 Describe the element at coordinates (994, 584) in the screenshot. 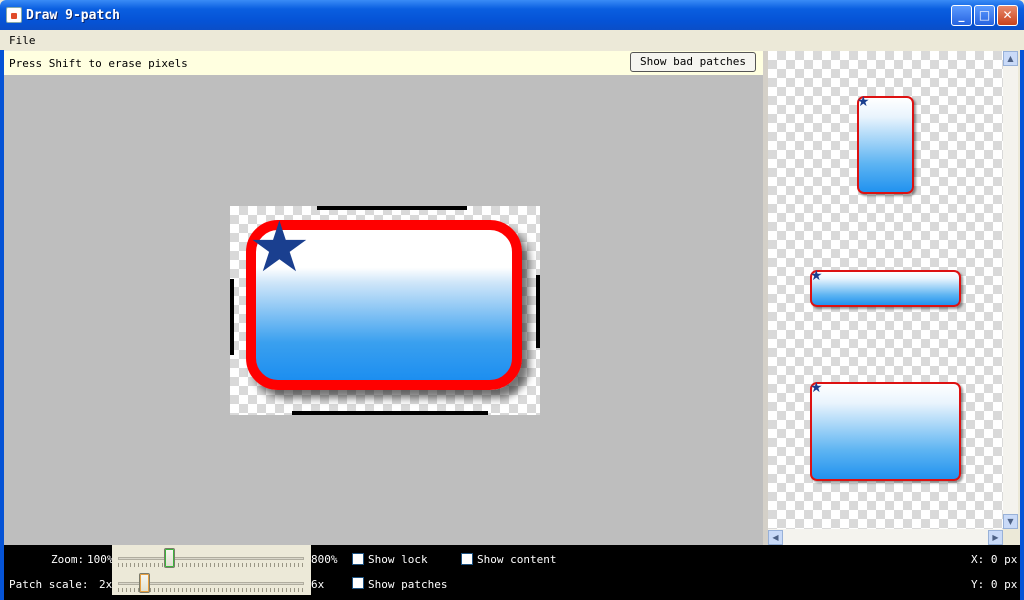

I see `y-coordinate-readout: Y: 0 px` at that location.